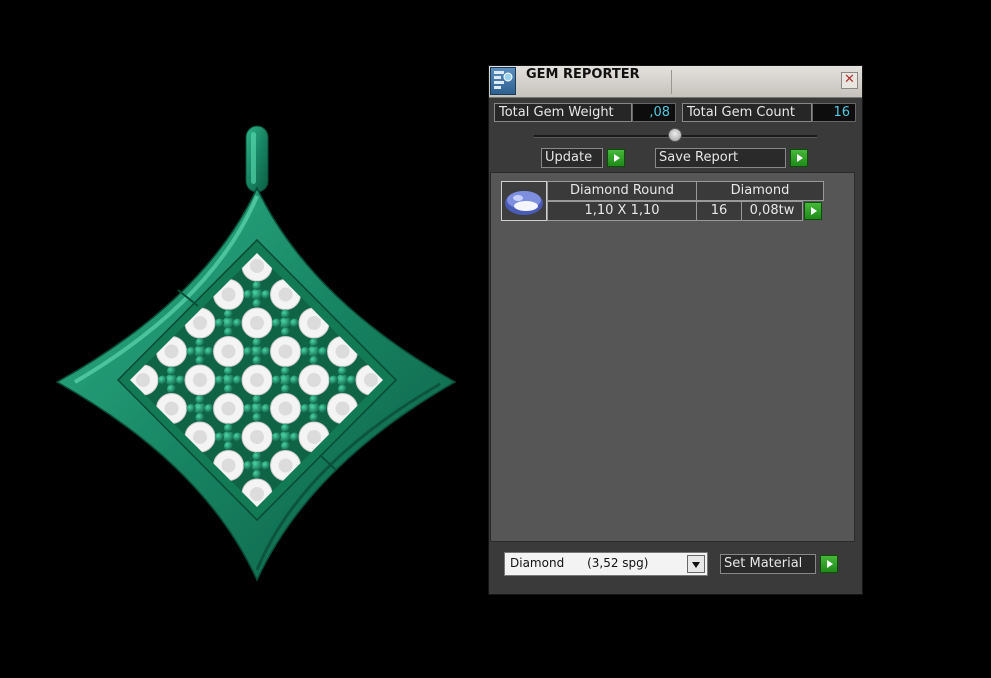 This screenshot has height=678, width=991. What do you see at coordinates (579, 563) in the screenshot?
I see `material-select-value: Diamond (3,52 spg)` at bounding box center [579, 563].